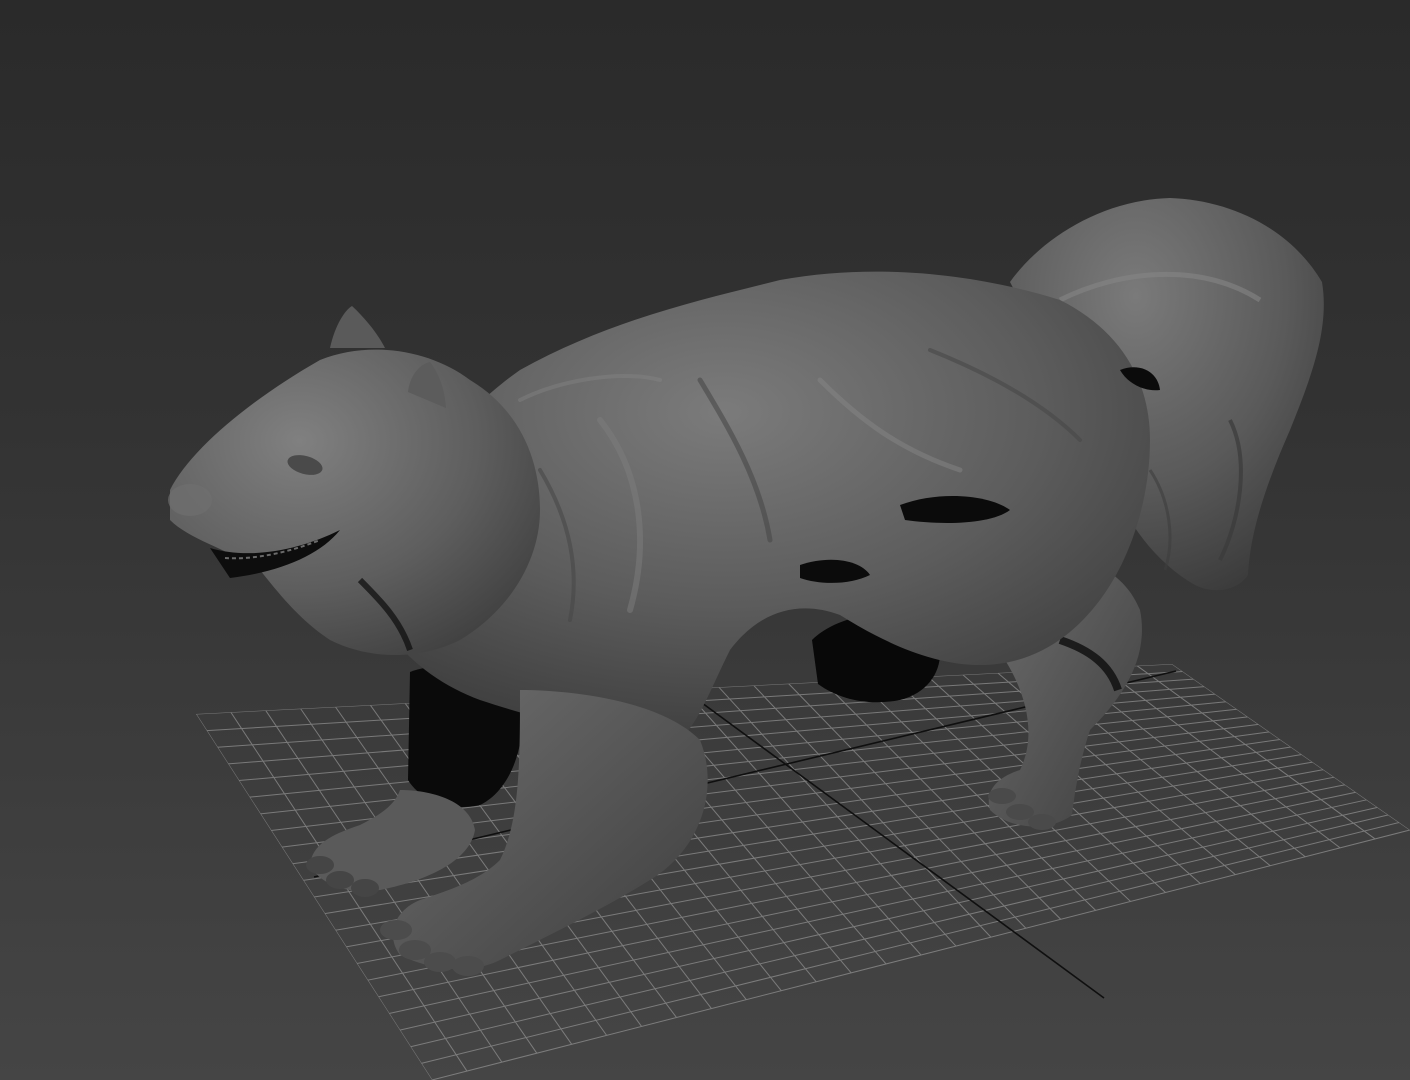 The height and width of the screenshot is (1080, 1410). What do you see at coordinates (357, 327) in the screenshot?
I see `left-ear` at bounding box center [357, 327].